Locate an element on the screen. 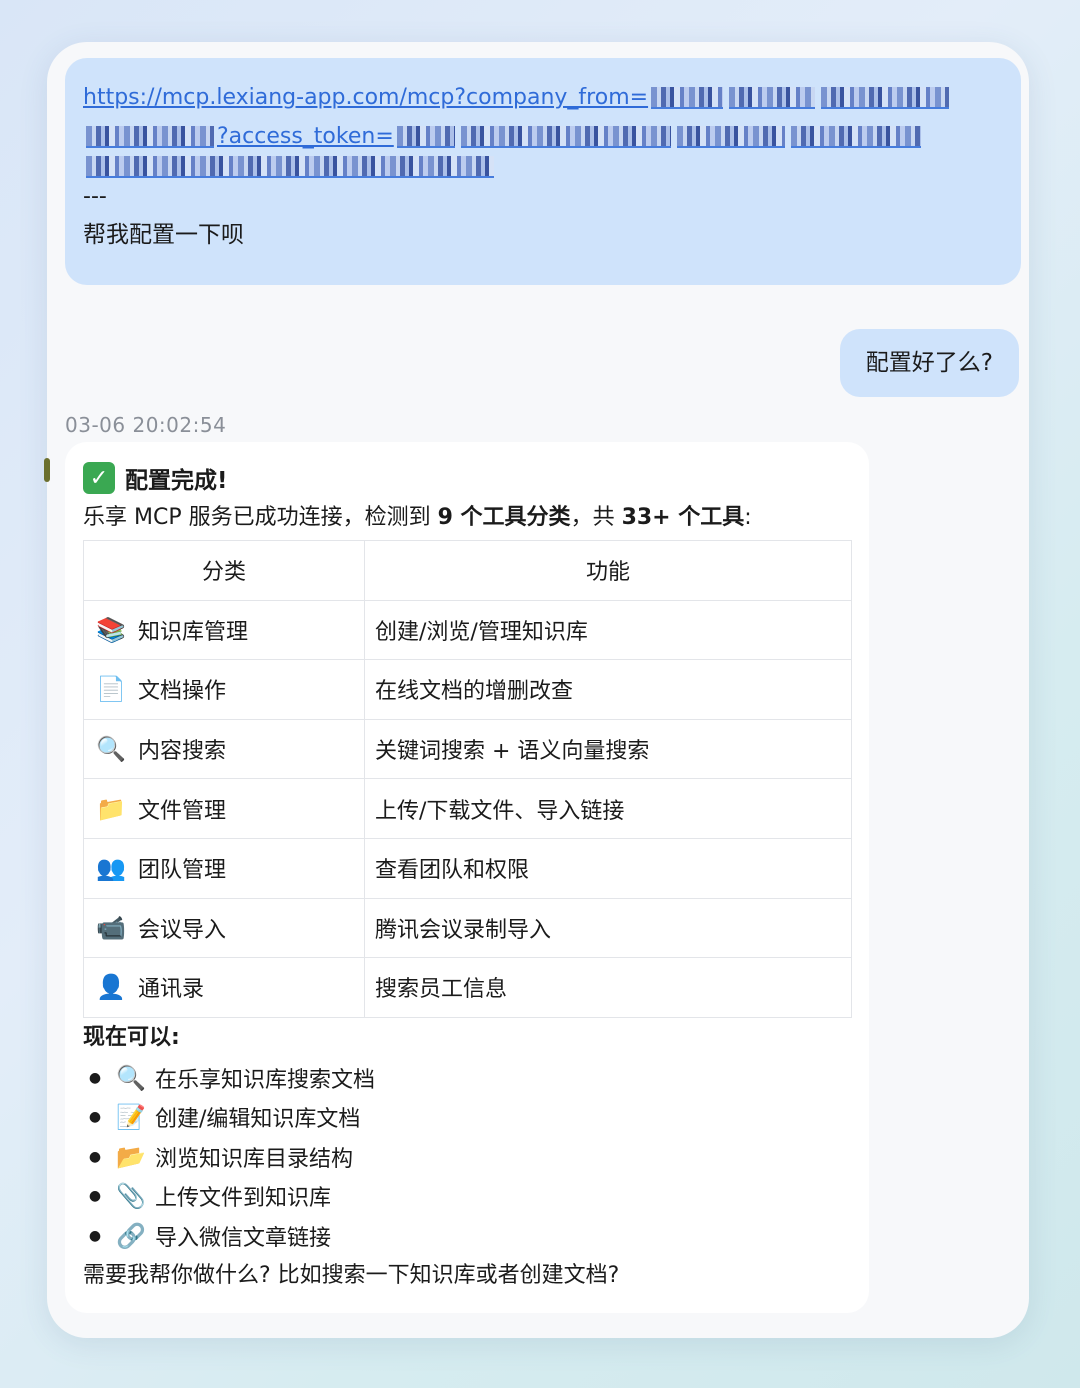 Image resolution: width=1080 pixels, height=1388 pixels. capability-text: 在乐享知识库搜索文档 is located at coordinates (265, 1080).